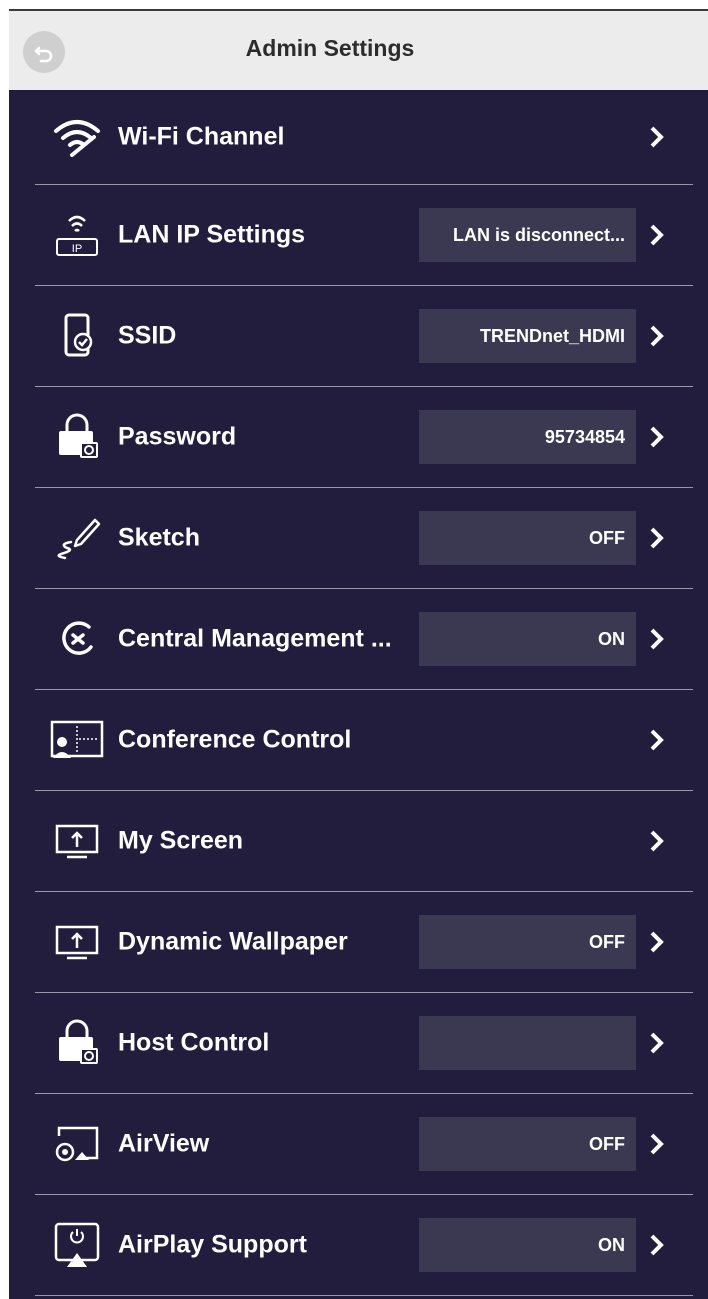 The width and height of the screenshot is (708, 1299). Describe the element at coordinates (77, 740) in the screenshot. I see `conference-icon` at that location.